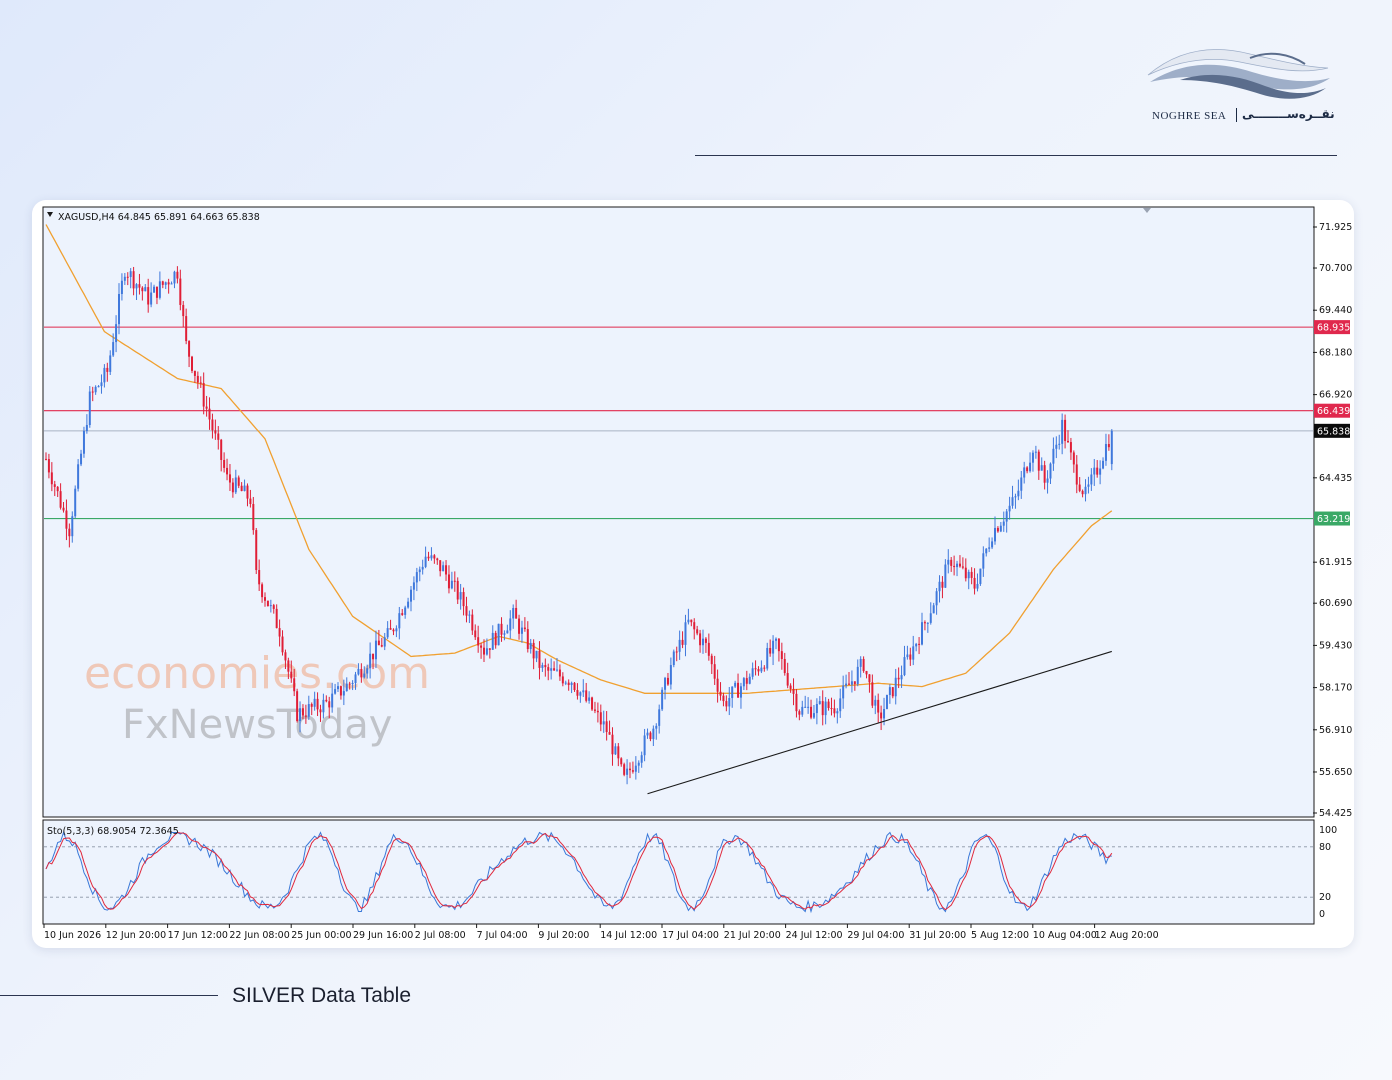 This screenshot has height=1080, width=1392. I want to click on y-tick-label: 69.440, so click(1335, 310).